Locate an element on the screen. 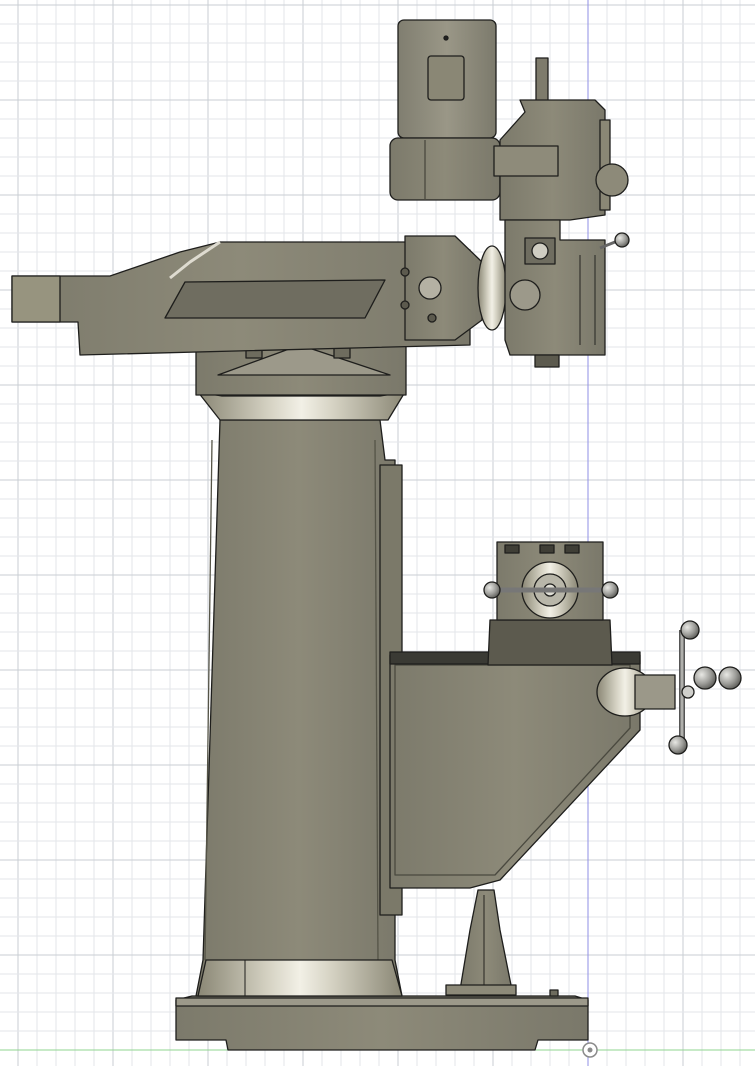 The width and height of the screenshot is (755, 1066). ram-adapter is located at coordinates (453, 288).